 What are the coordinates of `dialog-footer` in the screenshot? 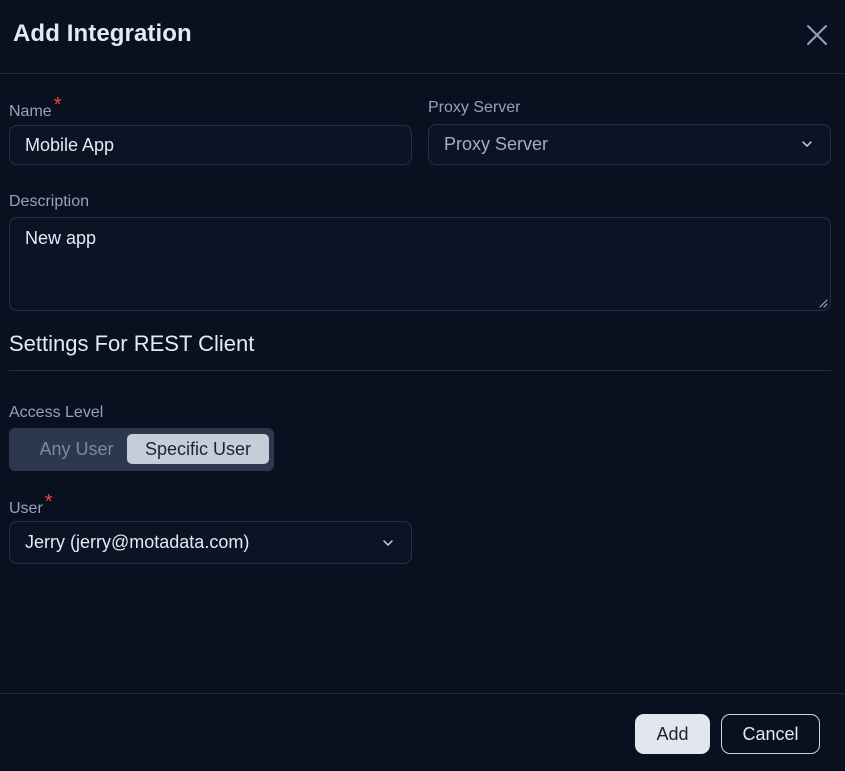 It's located at (422, 732).